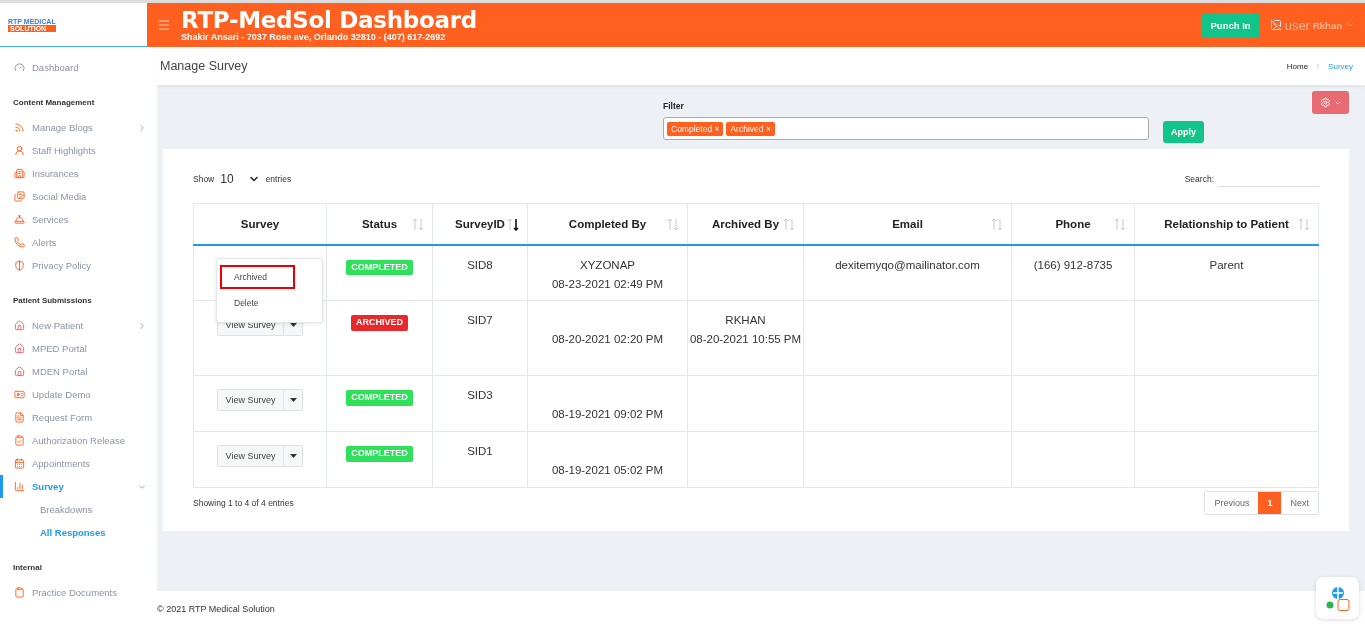 The width and height of the screenshot is (1365, 627). What do you see at coordinates (240, 179) in the screenshot?
I see `page-size-select: 10` at bounding box center [240, 179].